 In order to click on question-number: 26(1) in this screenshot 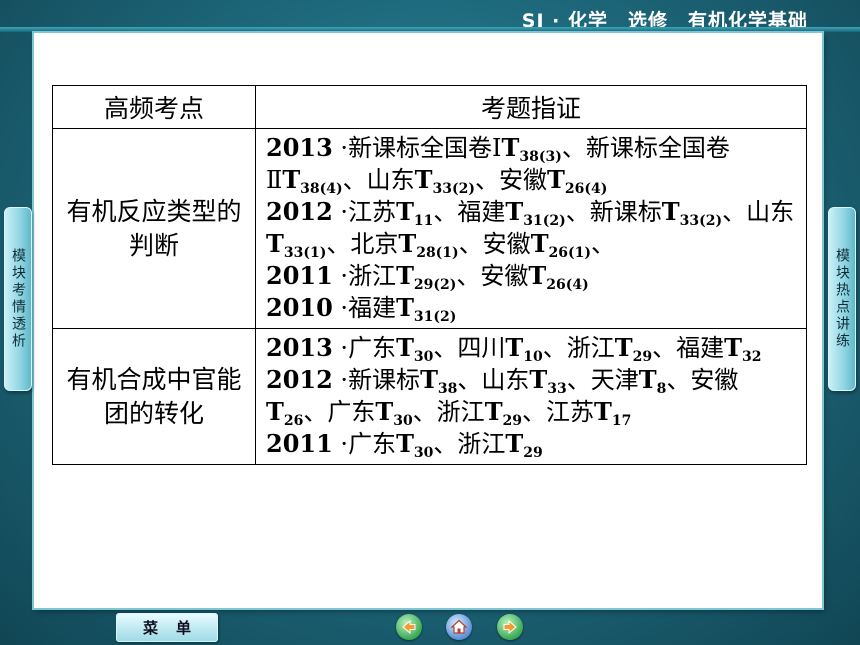, I will do `click(570, 253)`.